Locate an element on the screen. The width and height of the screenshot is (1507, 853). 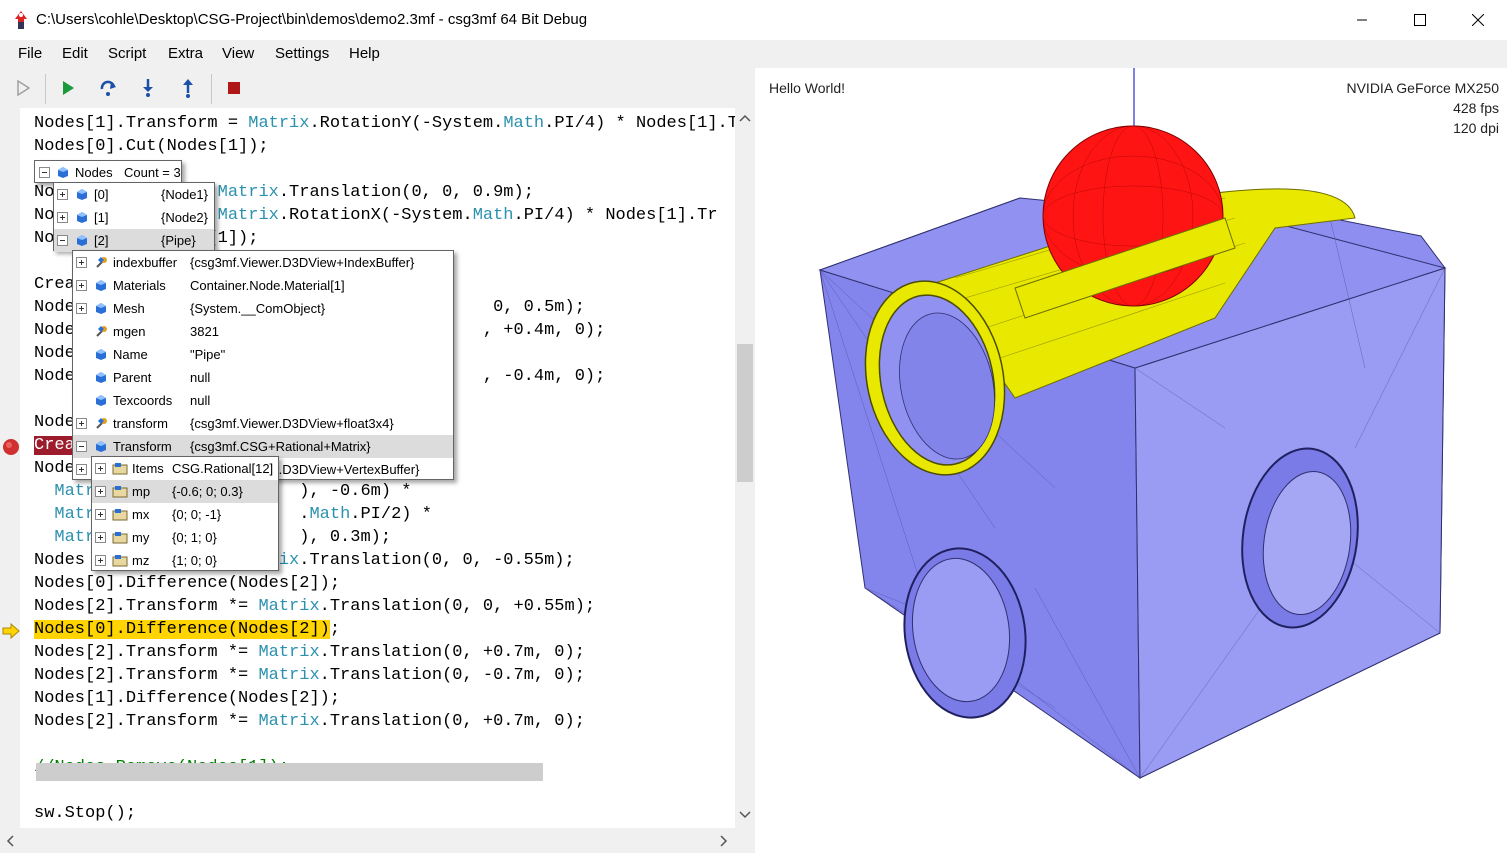
breakpoint-icon is located at coordinates (11, 447).